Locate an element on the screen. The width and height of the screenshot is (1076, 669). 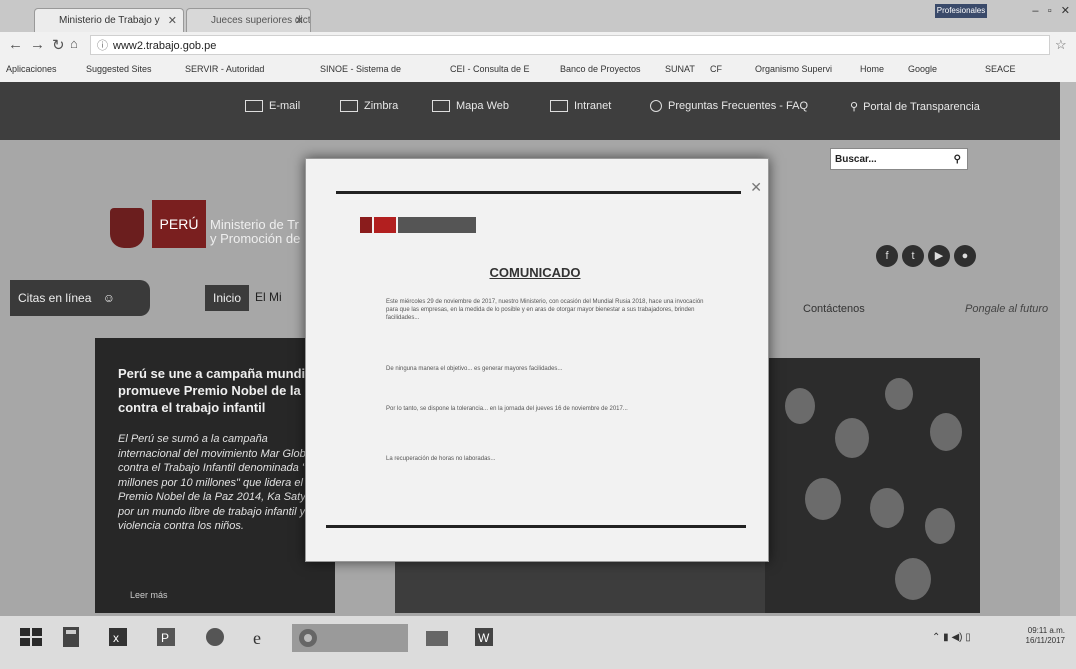
modal-title: COMUNICADO is located at coordinates (535, 272).